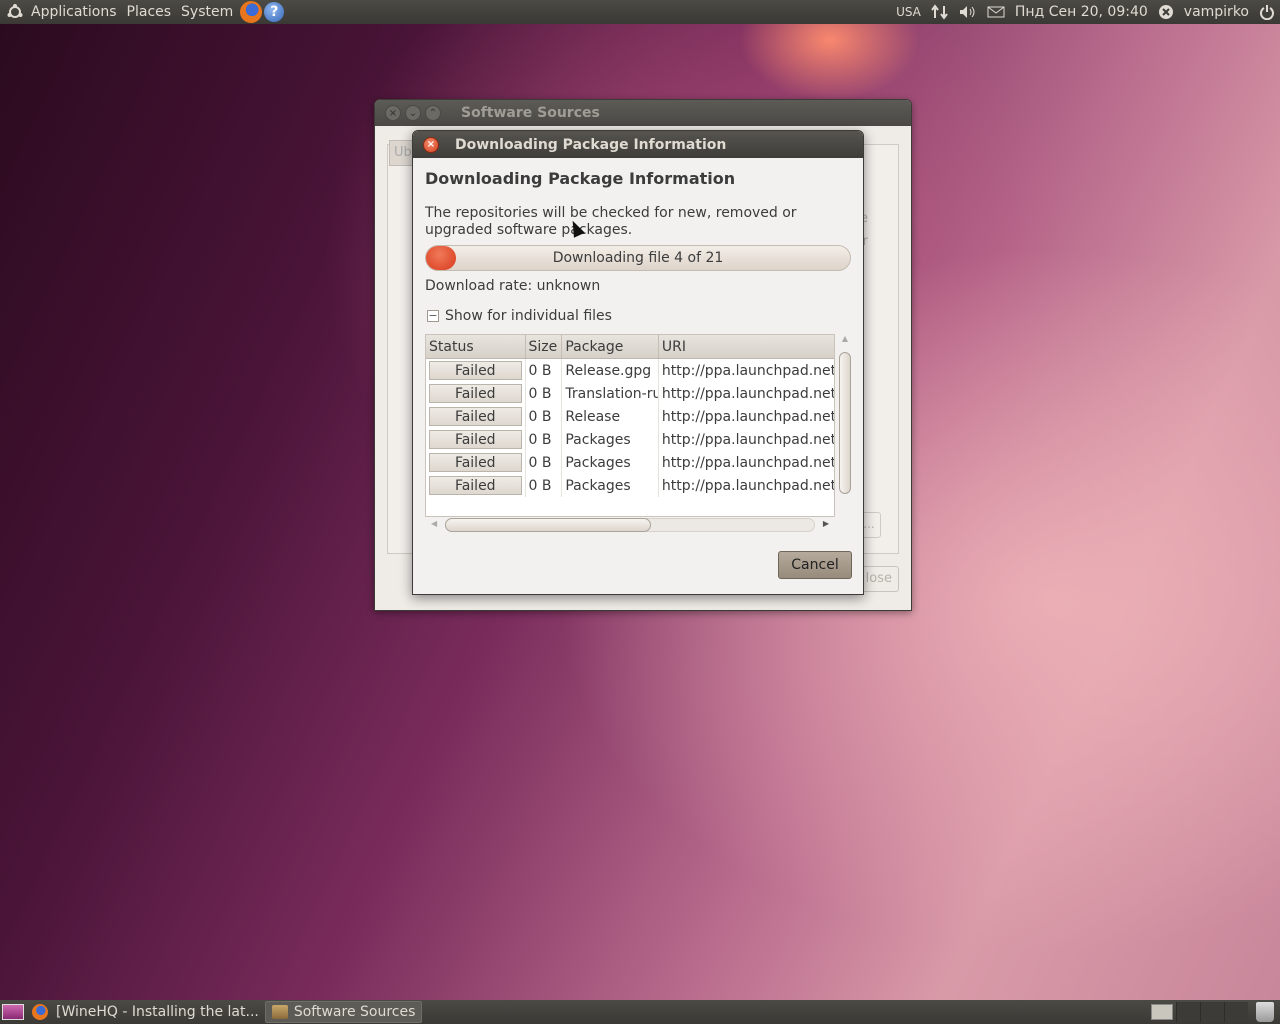  I want to click on collapse-icon: −, so click(433, 316).